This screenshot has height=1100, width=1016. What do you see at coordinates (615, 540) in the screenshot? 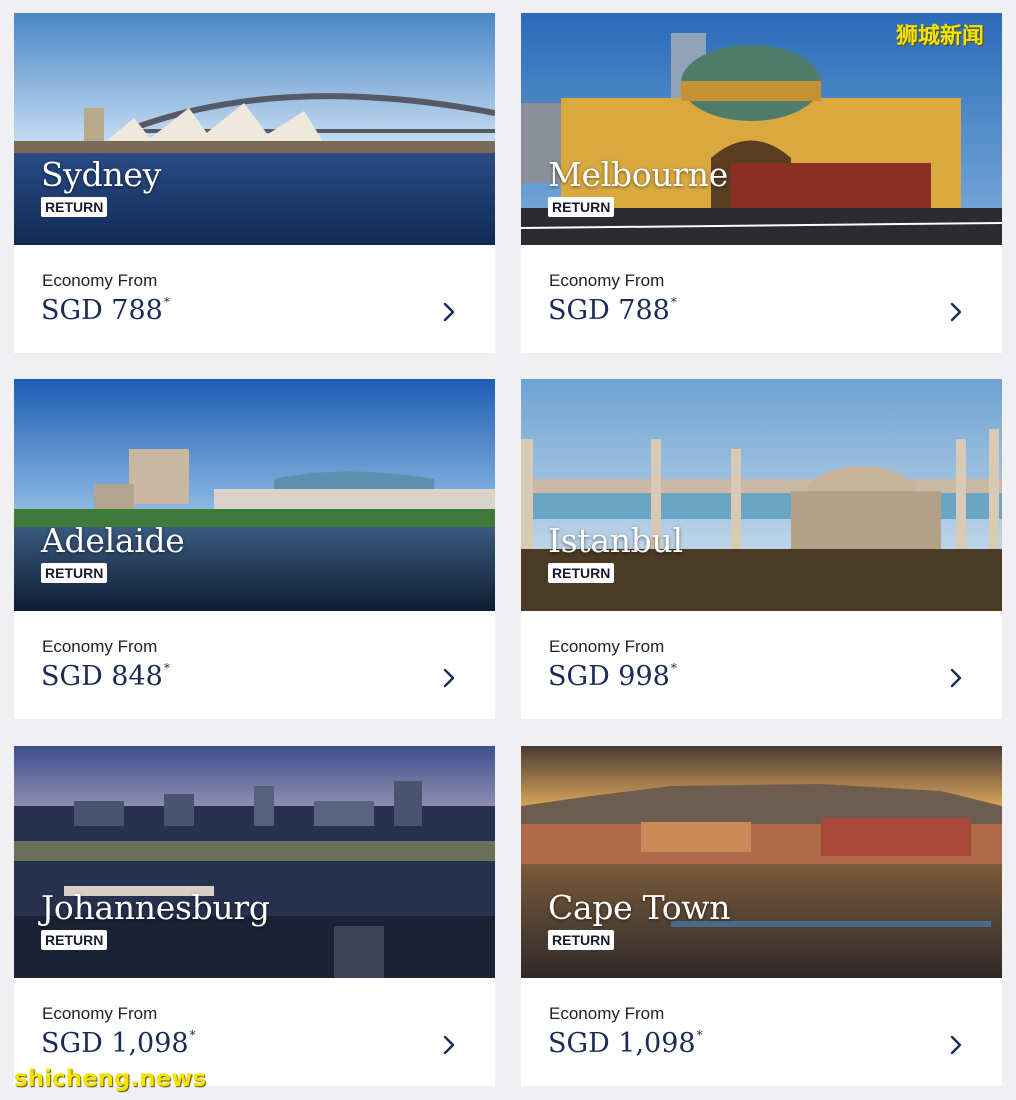
I see `city-name: Istanbul` at bounding box center [615, 540].